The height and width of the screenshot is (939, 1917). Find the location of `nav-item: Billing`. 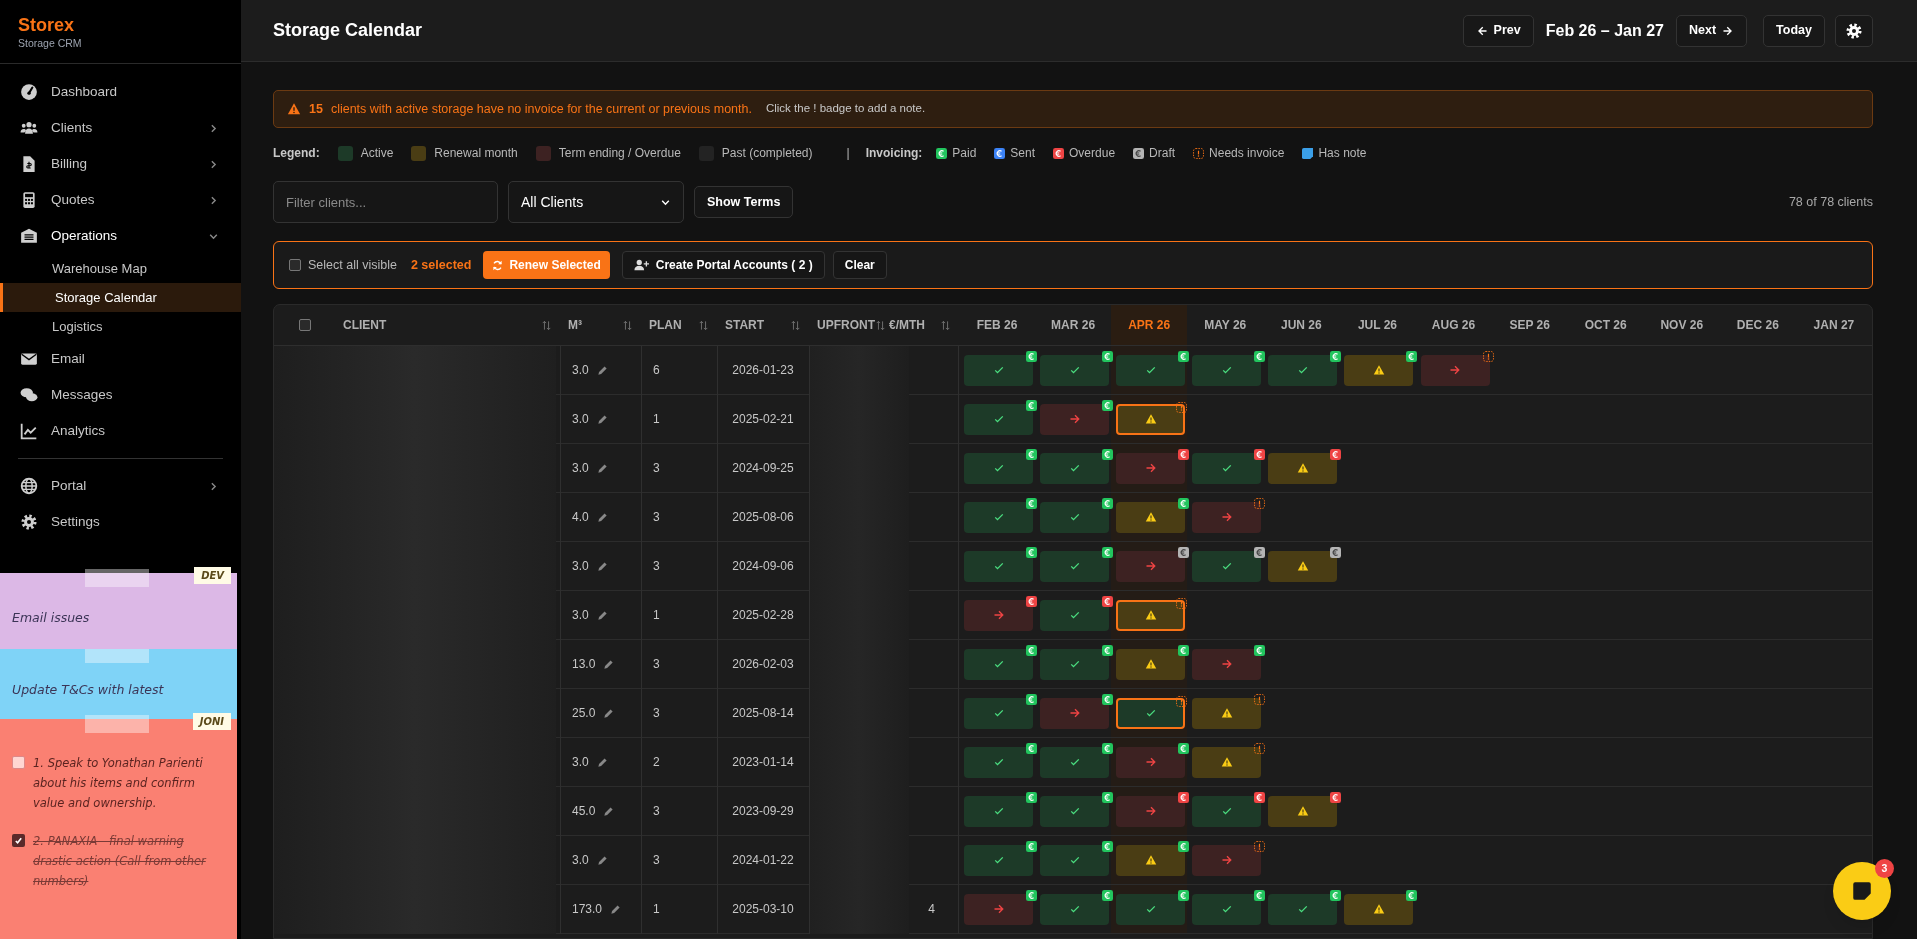

nav-item: Billing is located at coordinates (120, 164).